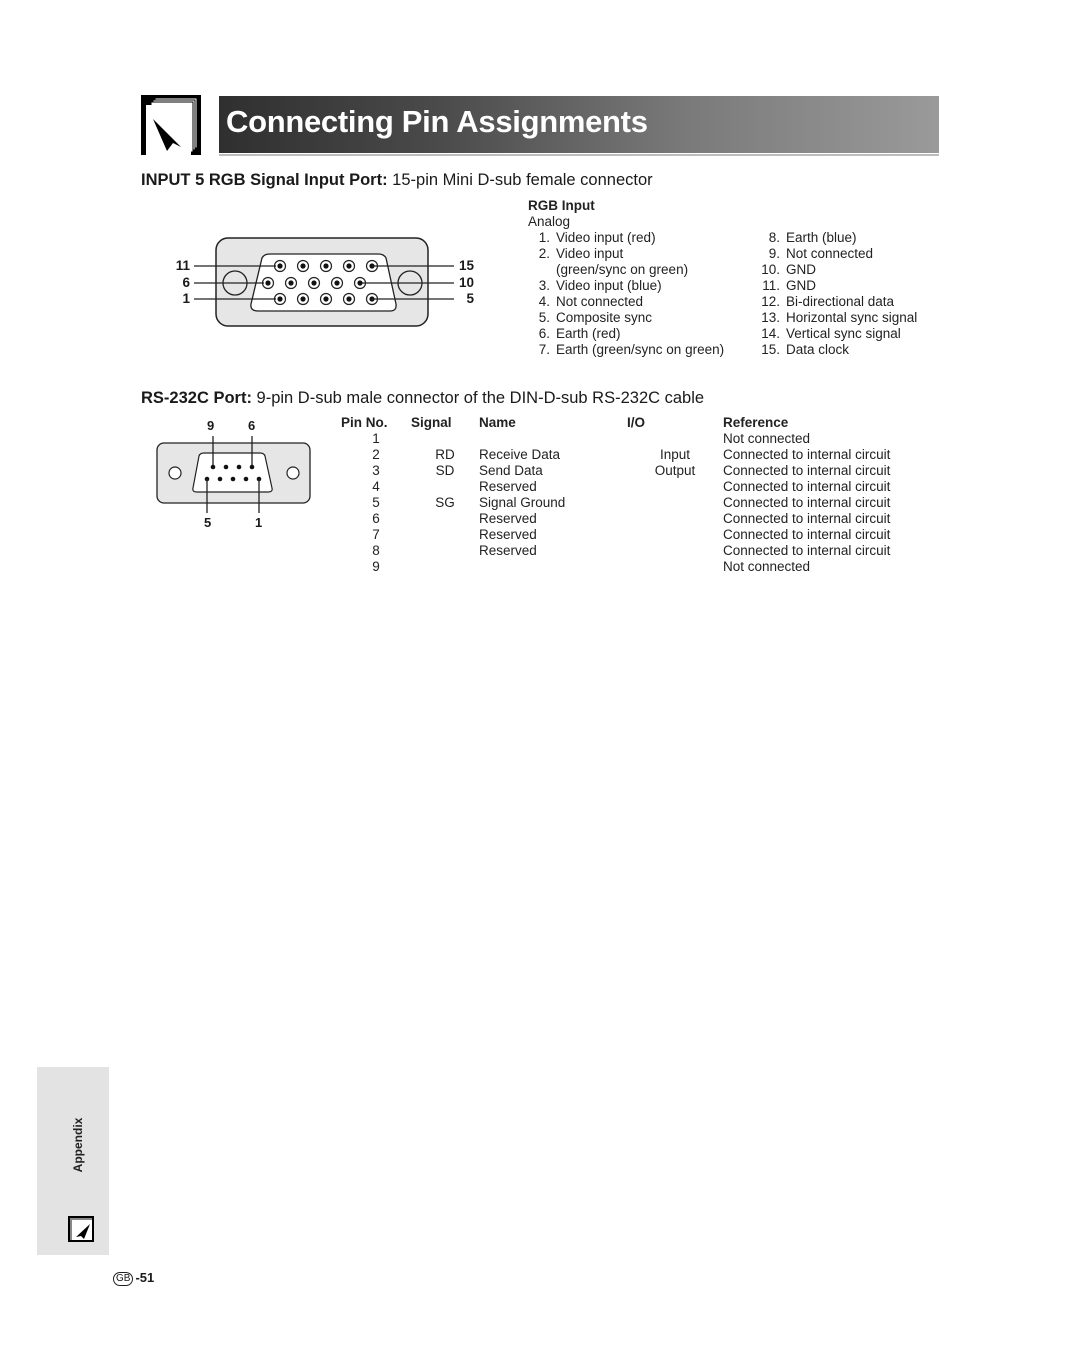  Describe the element at coordinates (145, 1277) in the screenshot. I see `page-number-text: -51` at that location.